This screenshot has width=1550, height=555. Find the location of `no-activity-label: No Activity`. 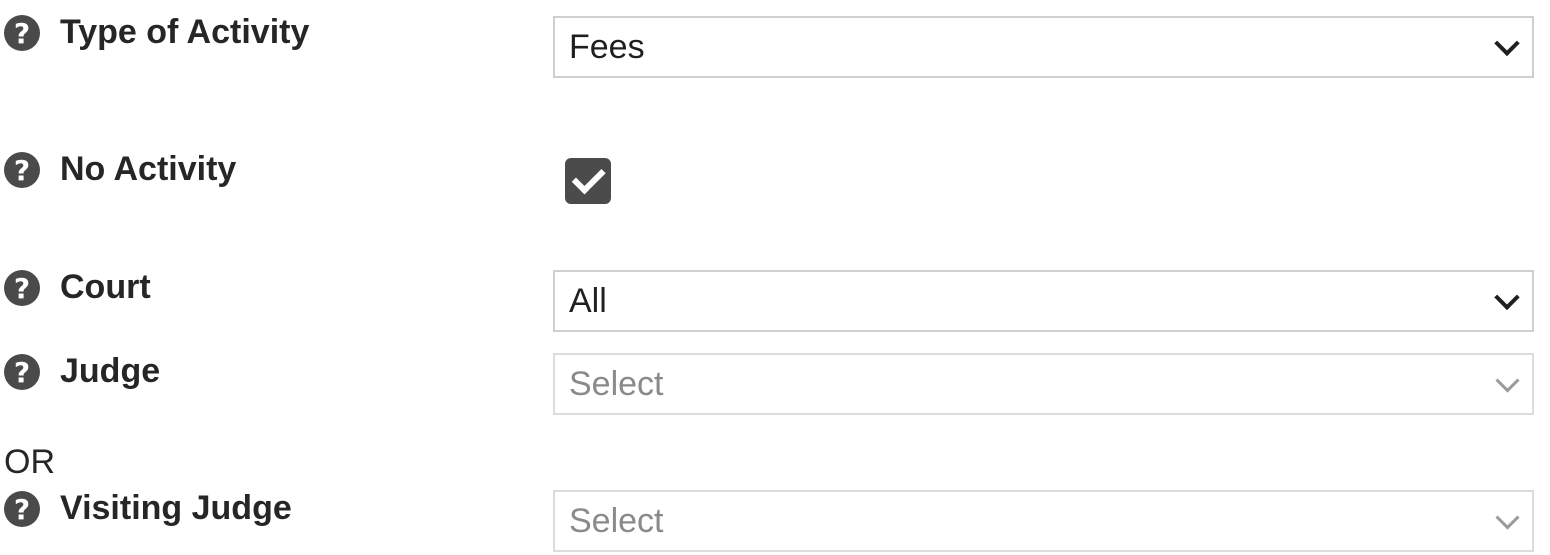

no-activity-label: No Activity is located at coordinates (148, 169).